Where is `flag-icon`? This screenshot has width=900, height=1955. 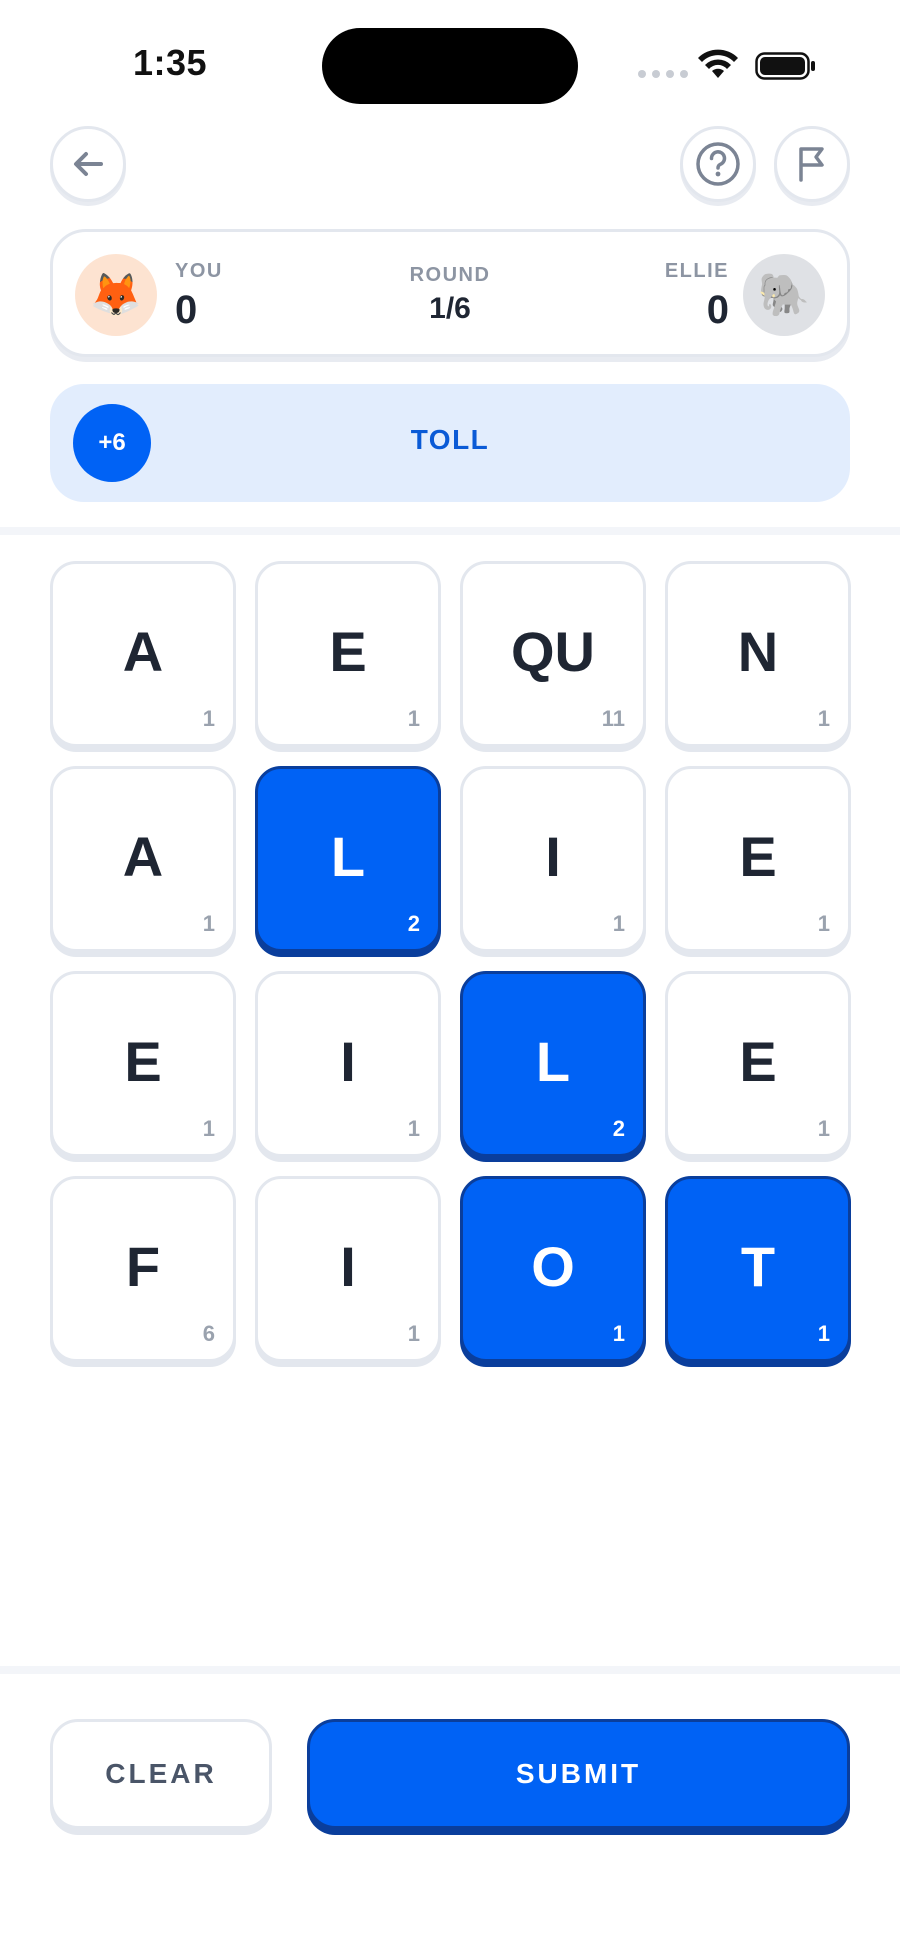 flag-icon is located at coordinates (811, 164).